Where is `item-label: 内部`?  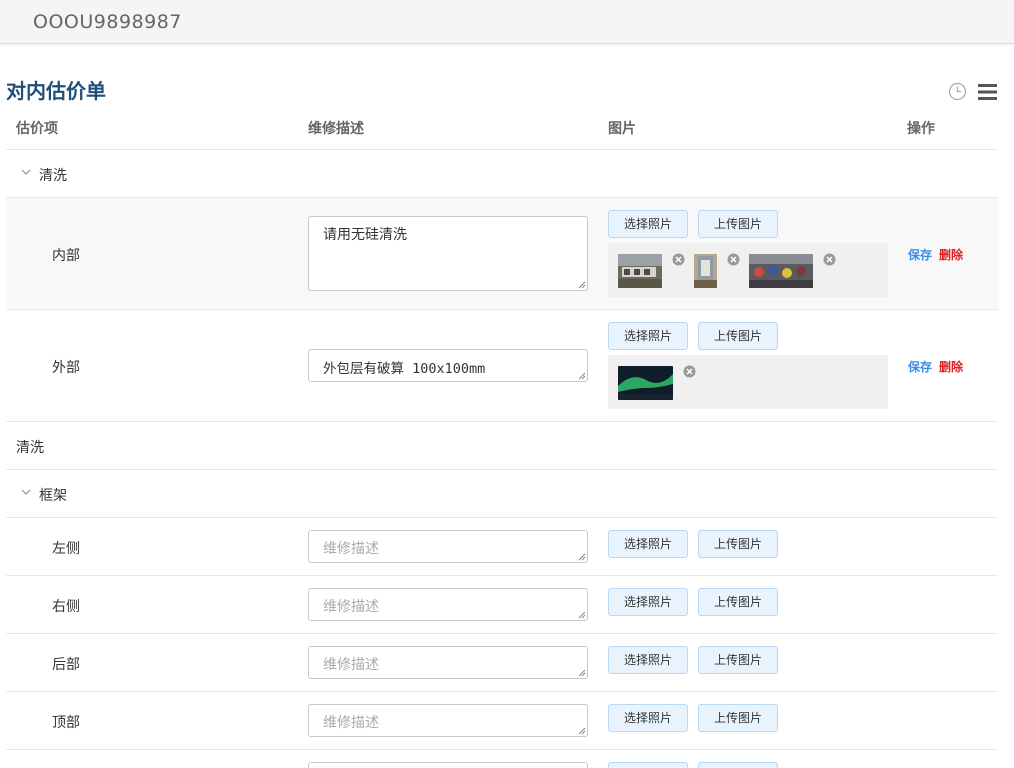 item-label: 内部 is located at coordinates (66, 256).